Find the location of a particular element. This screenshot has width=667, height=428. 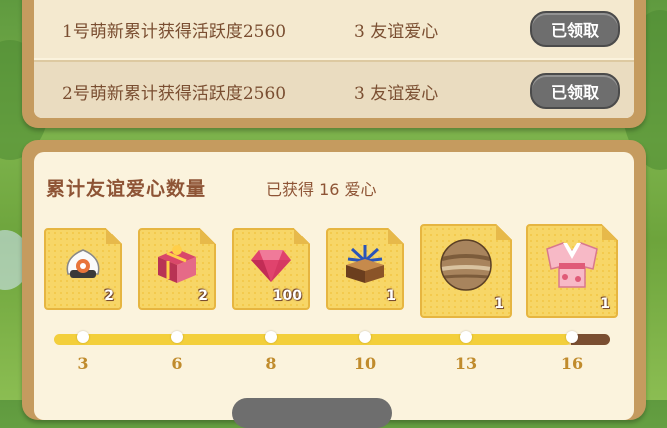

milestone-label: 6 is located at coordinates (177, 363).